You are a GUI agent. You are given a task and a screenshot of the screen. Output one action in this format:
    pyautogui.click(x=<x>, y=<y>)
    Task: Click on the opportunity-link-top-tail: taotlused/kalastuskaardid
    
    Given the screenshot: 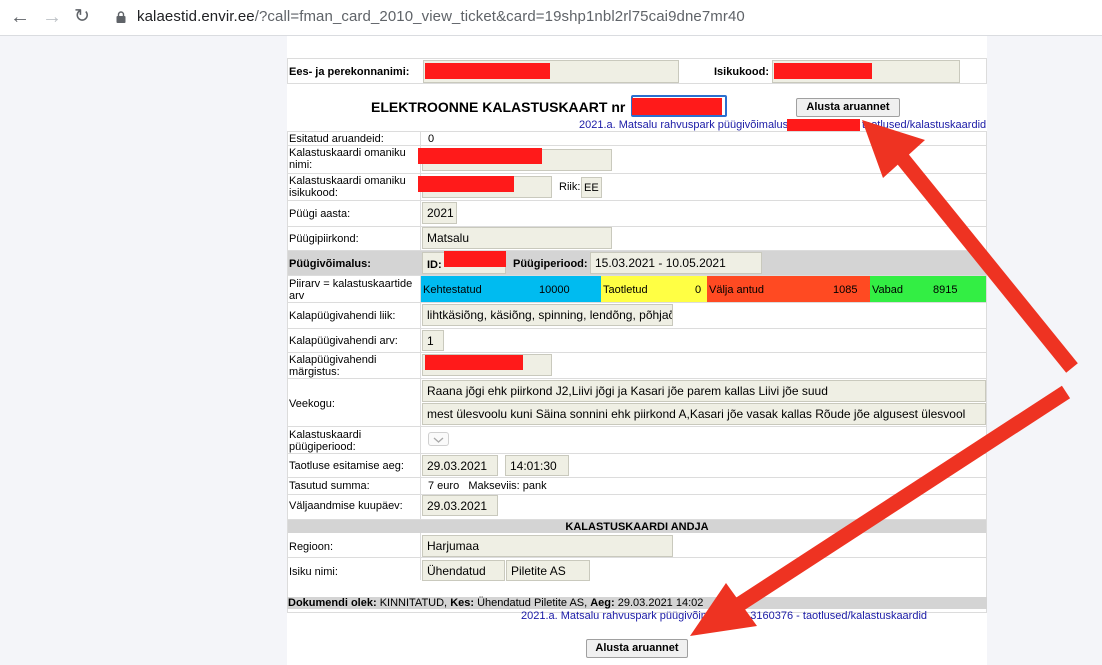 What is the action you would take?
    pyautogui.click(x=924, y=125)
    